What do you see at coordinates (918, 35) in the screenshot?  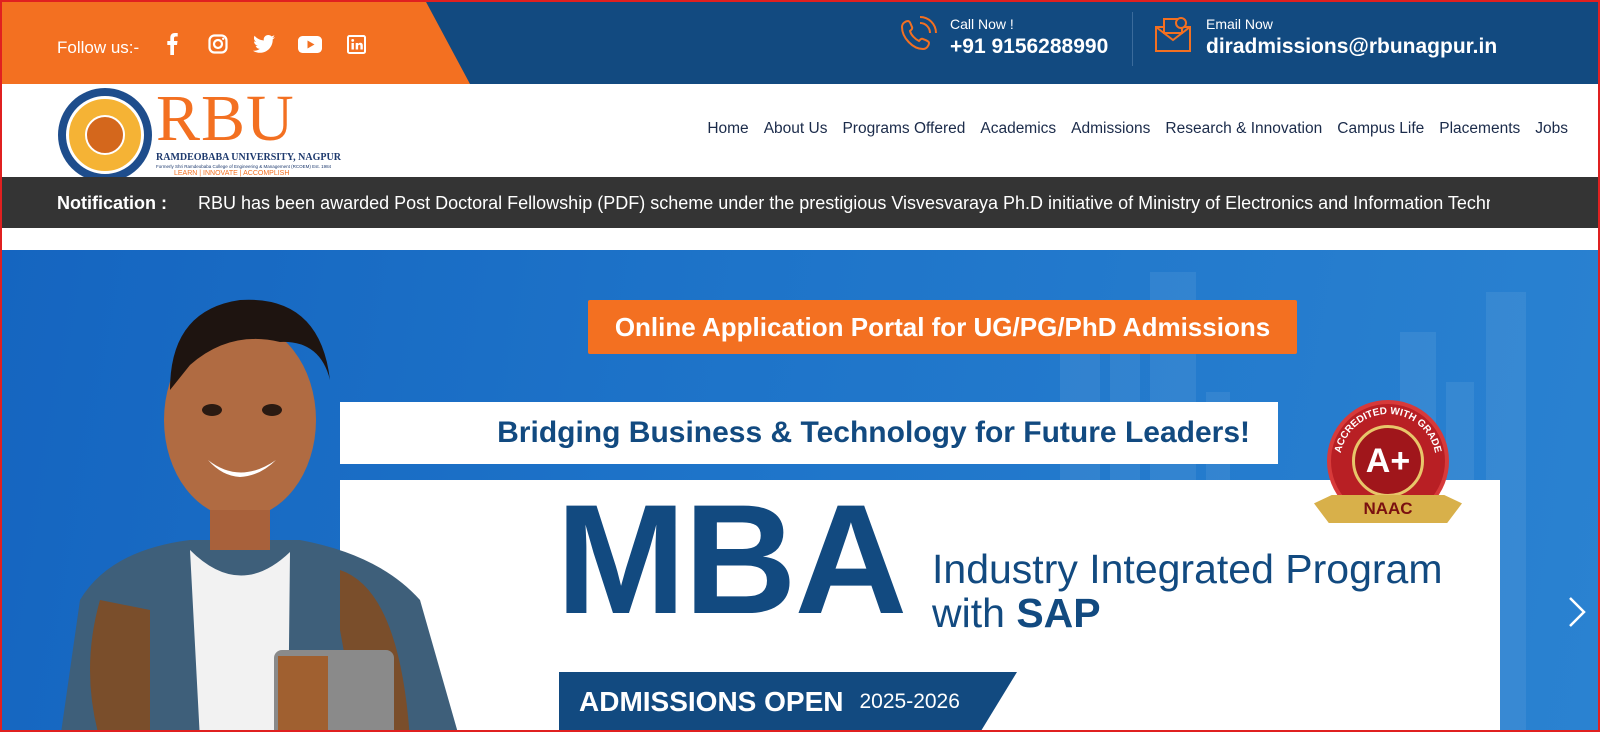 I see `phone-icon` at bounding box center [918, 35].